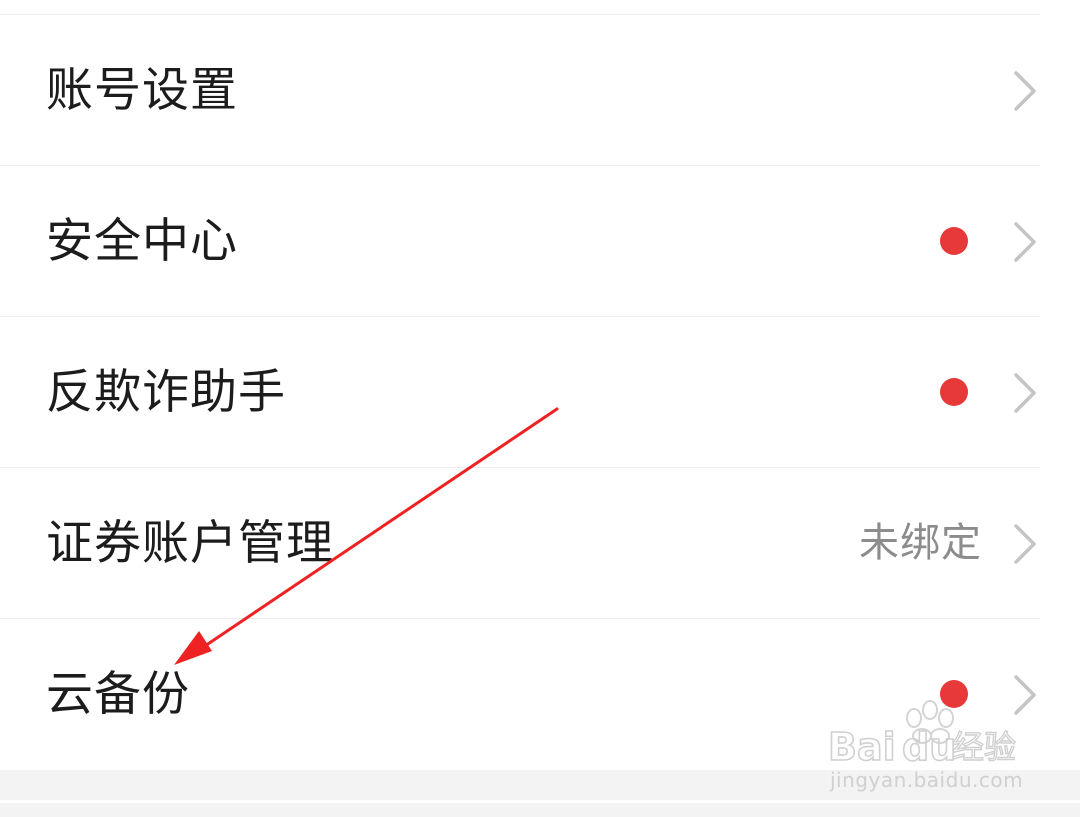  I want to click on section-gap-line, so click(540, 801).